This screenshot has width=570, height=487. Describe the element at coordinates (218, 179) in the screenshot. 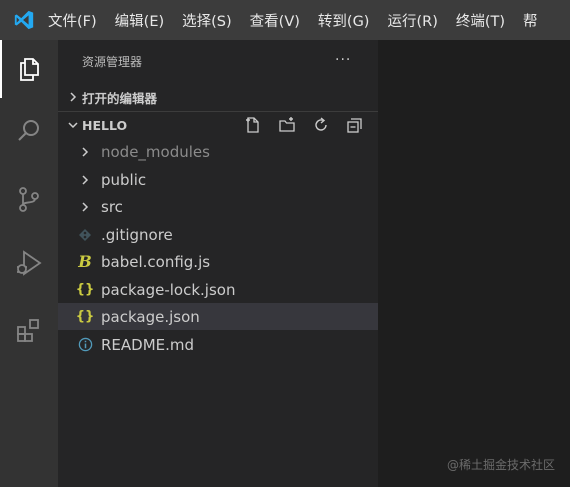

I see `tree-item-public: public` at that location.